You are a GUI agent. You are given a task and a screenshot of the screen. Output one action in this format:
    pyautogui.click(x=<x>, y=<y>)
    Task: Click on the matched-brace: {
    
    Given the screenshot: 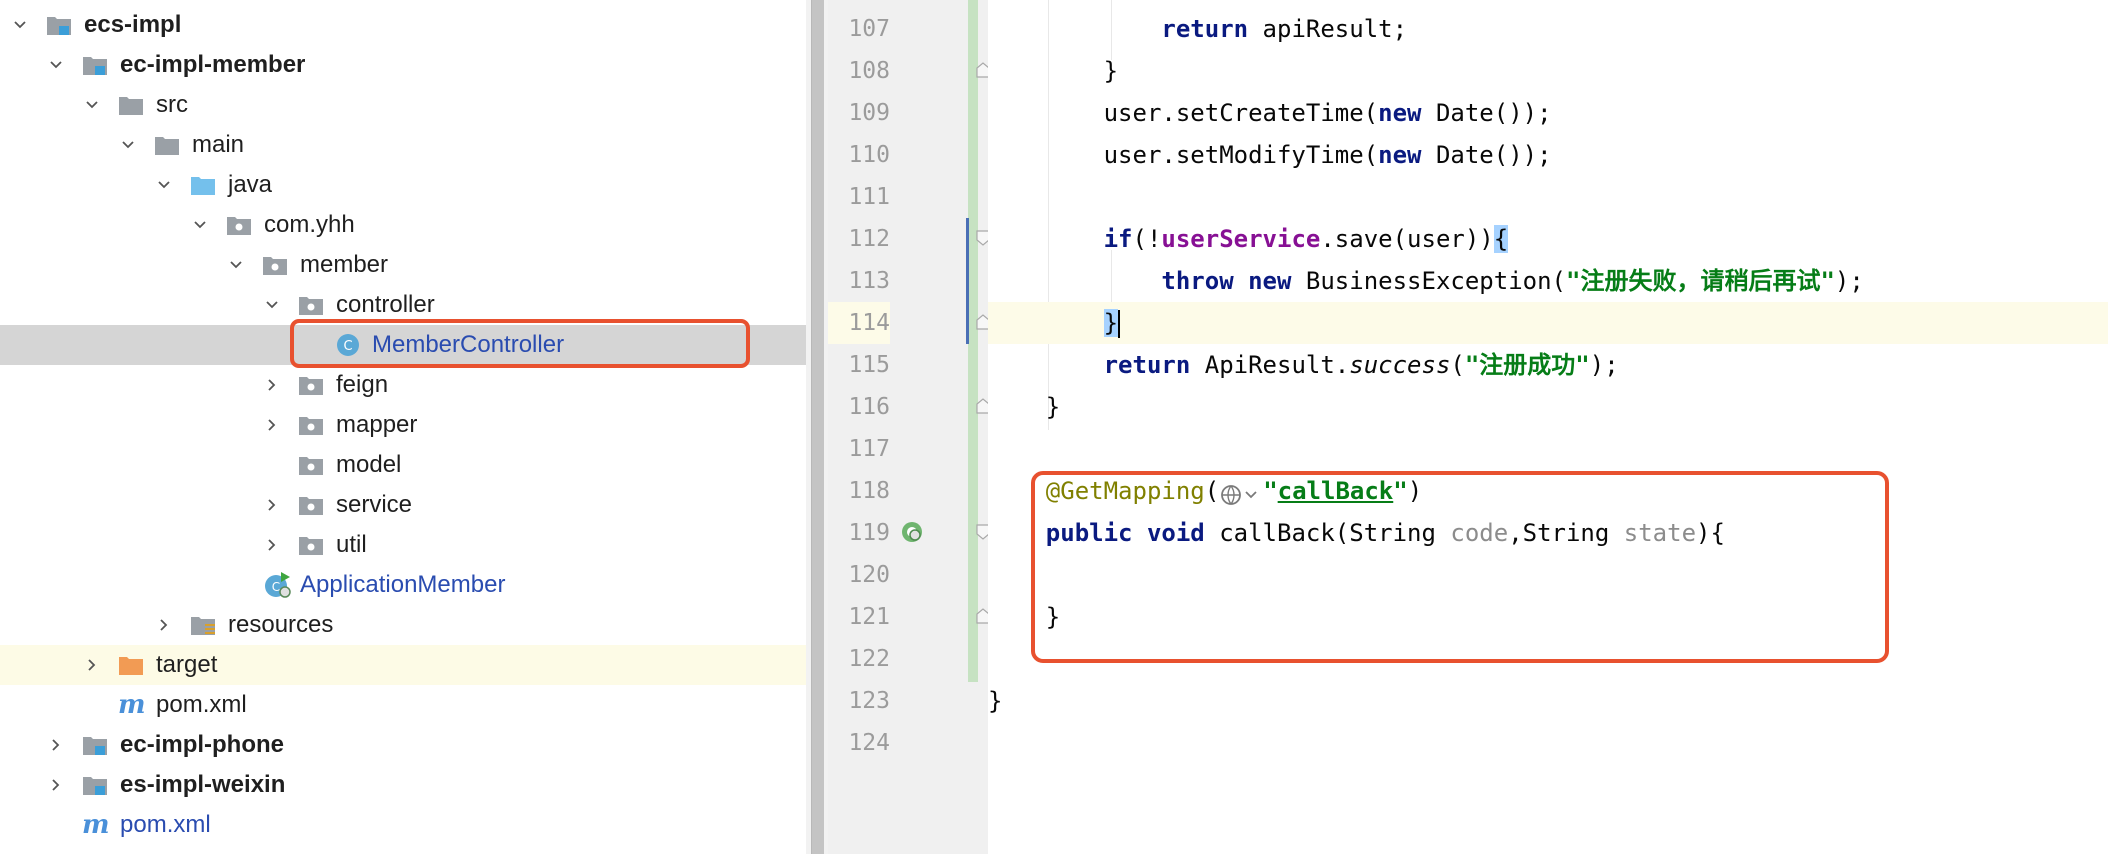 What is the action you would take?
    pyautogui.click(x=1501, y=239)
    